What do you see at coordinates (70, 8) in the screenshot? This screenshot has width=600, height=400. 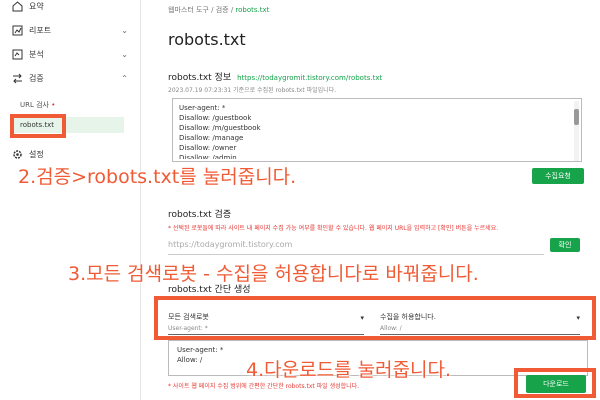 I see `sidebar-item-summary: 요약` at bounding box center [70, 8].